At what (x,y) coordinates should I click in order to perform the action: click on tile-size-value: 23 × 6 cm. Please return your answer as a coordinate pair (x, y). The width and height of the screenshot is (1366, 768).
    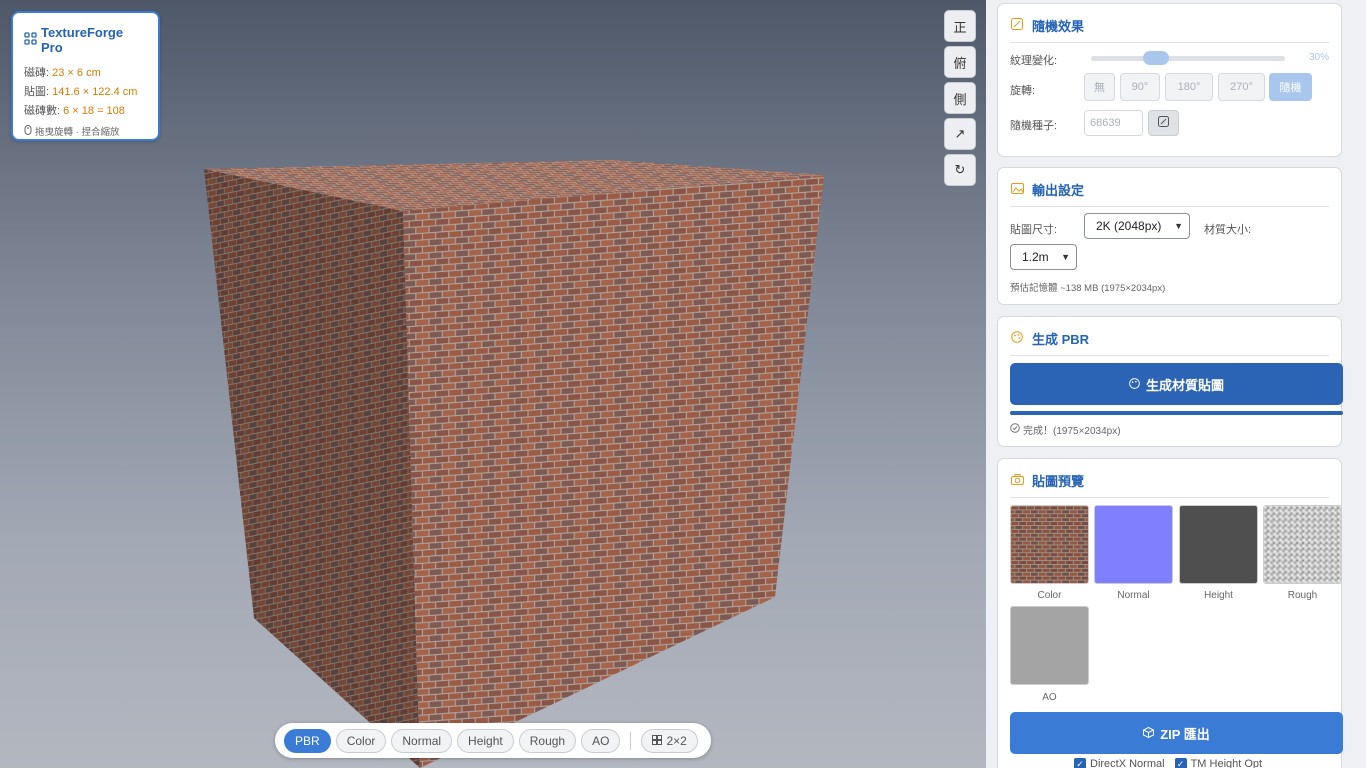
    Looking at the image, I should click on (76, 73).